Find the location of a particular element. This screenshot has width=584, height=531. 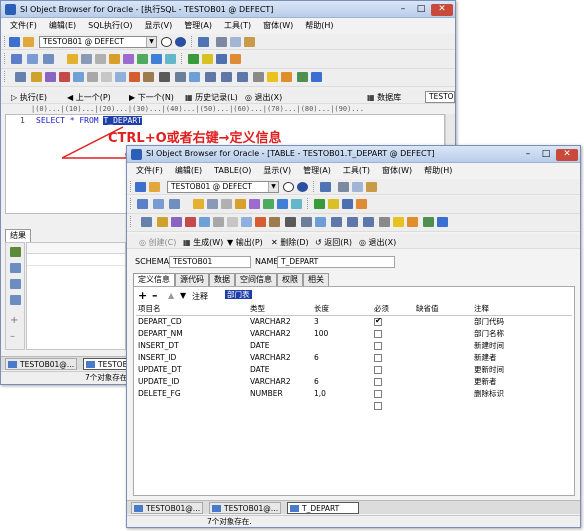

col-name: INSERT_DT is located at coordinates (192, 345).